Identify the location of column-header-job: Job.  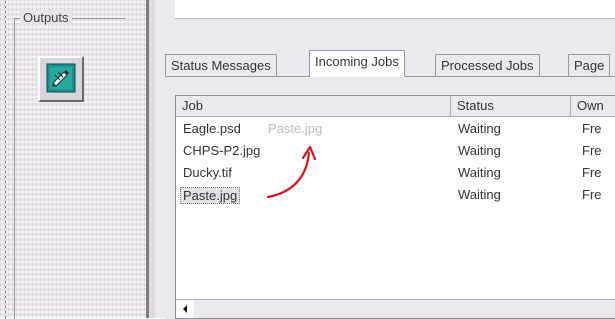
(313, 106).